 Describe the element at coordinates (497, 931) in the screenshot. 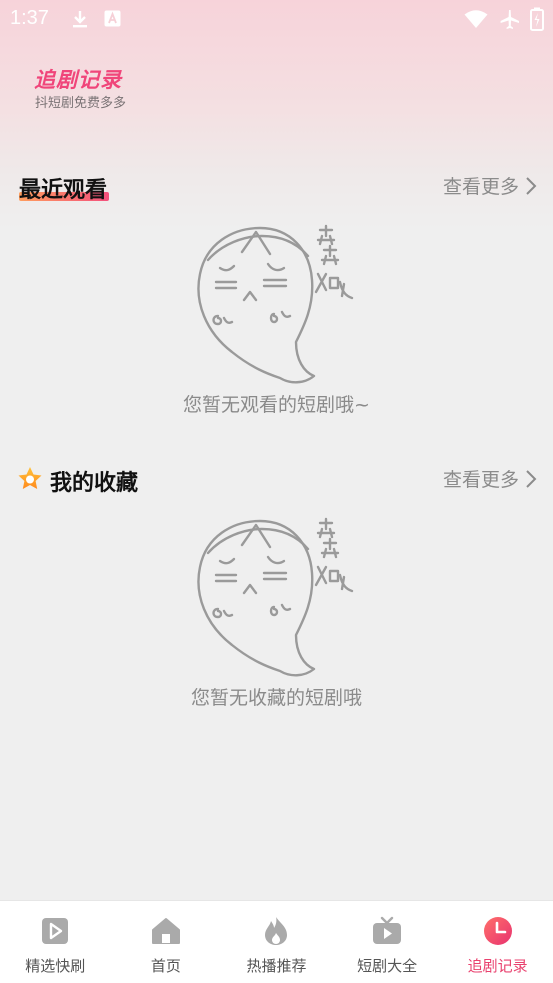

I see `clock-icon` at that location.